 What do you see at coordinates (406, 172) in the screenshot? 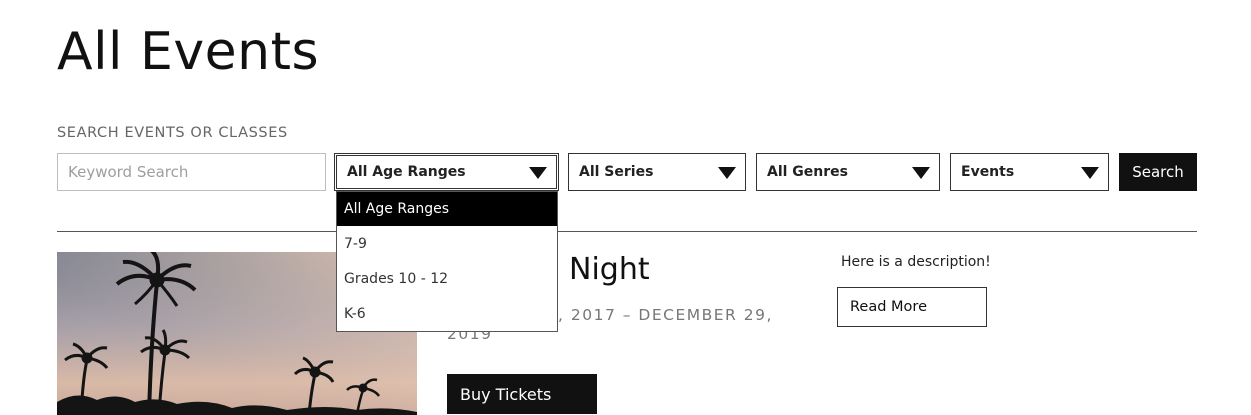
I see `age-range-select-value: All Age Ranges` at bounding box center [406, 172].